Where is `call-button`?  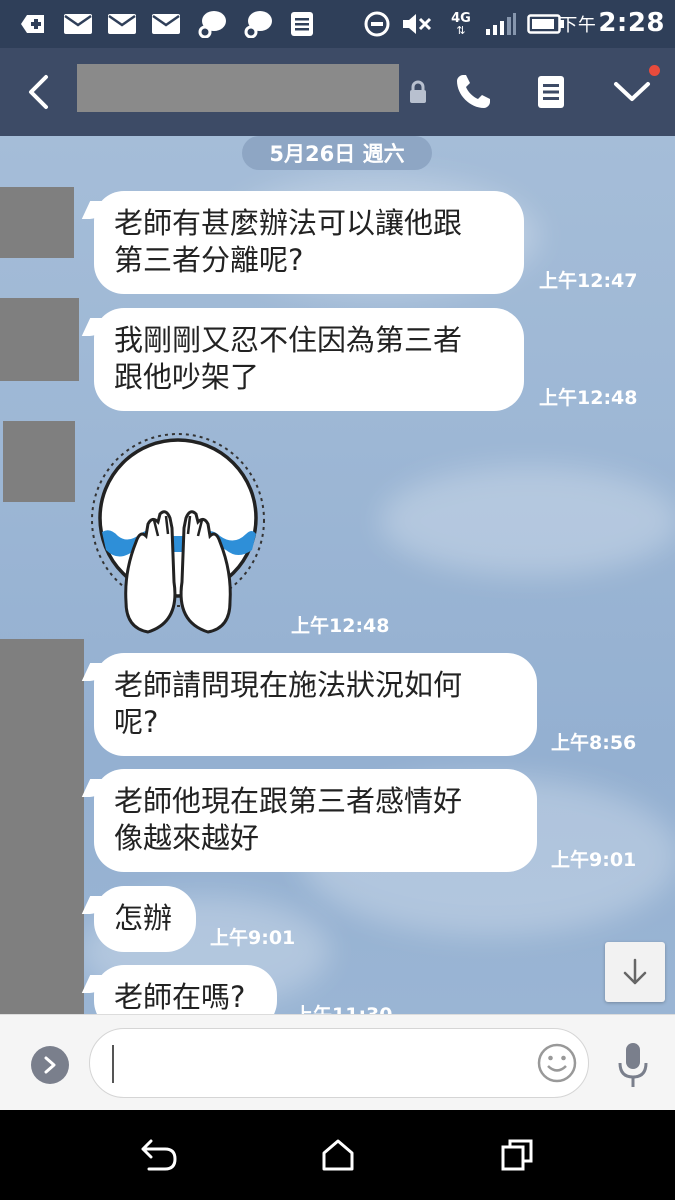 call-button is located at coordinates (473, 92).